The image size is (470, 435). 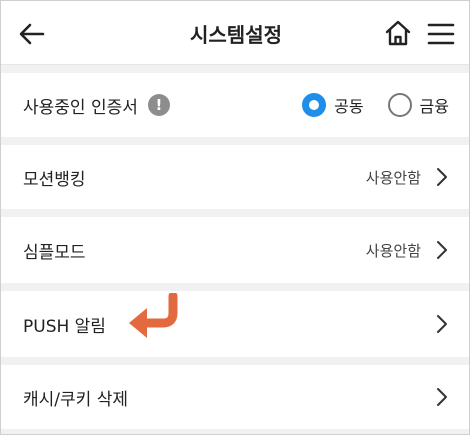 What do you see at coordinates (158, 105) in the screenshot?
I see `info-icon: !` at bounding box center [158, 105].